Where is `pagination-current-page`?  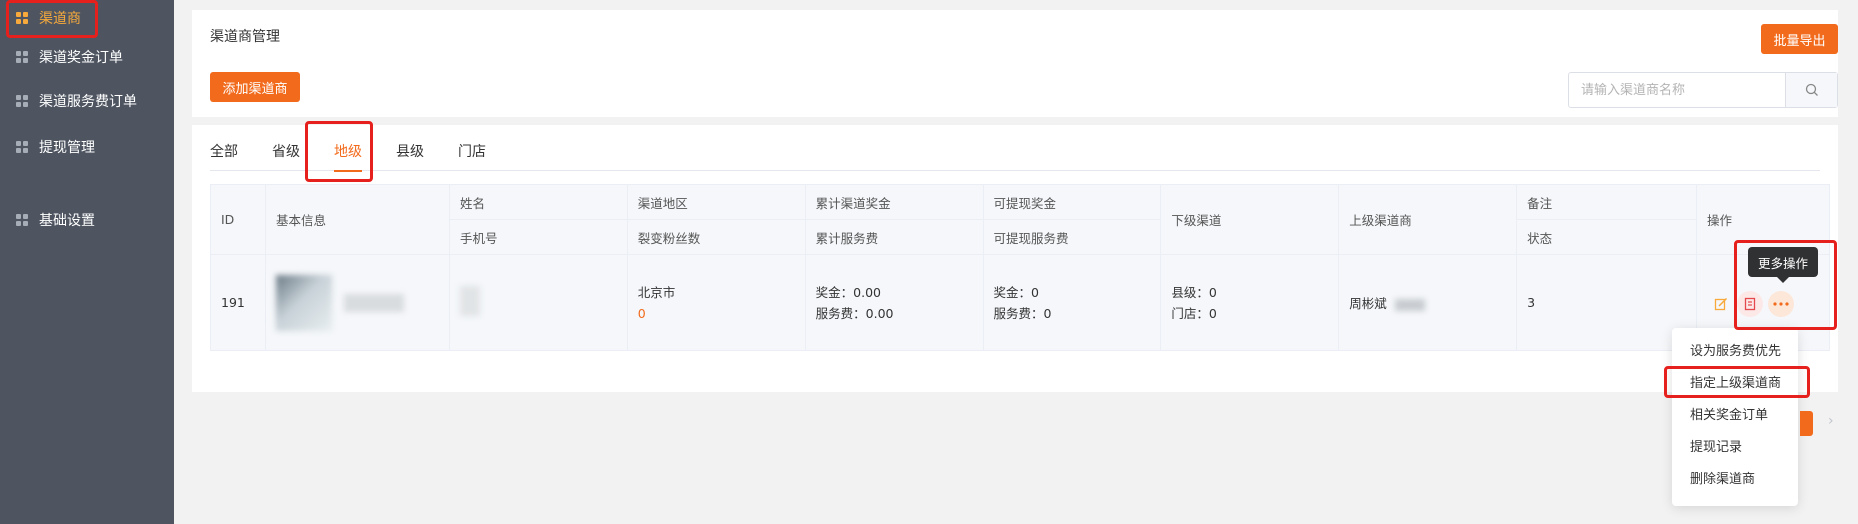
pagination-current-page is located at coordinates (1806, 423).